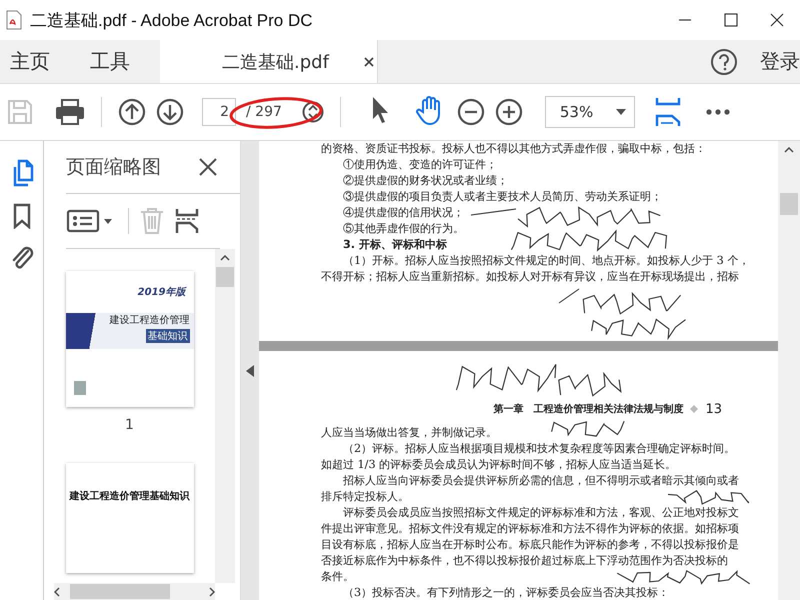 Image resolution: width=800 pixels, height=600 pixels. Describe the element at coordinates (713, 409) in the screenshot. I see `page-number: 13` at that location.